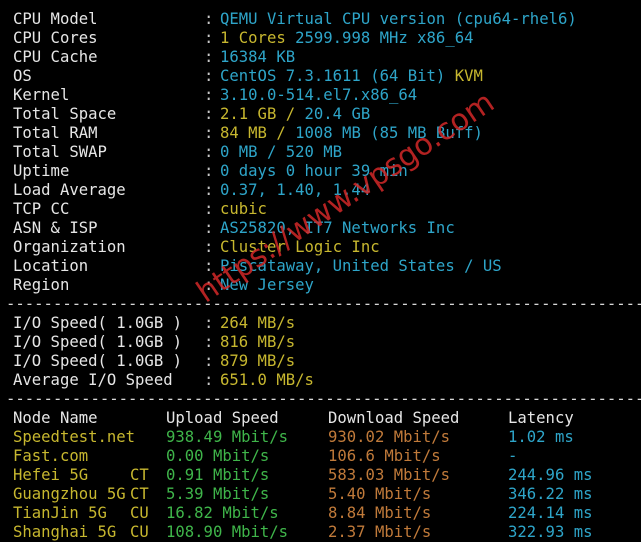  I want to click on value-part: 1008 MB, so click(333, 133).